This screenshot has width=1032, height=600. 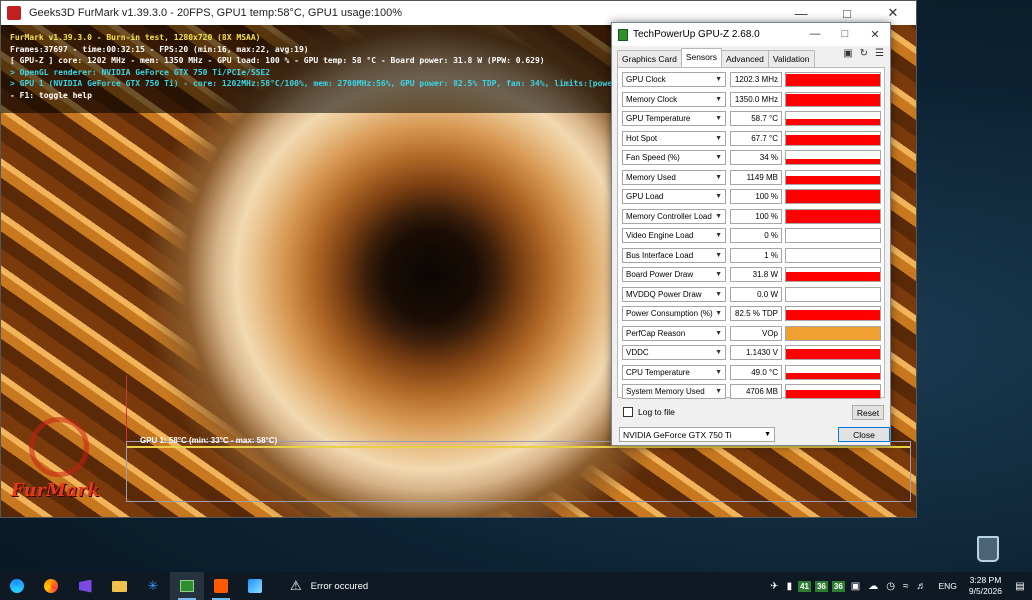 I want to click on furmark-taskbar-icon, so click(x=221, y=586).